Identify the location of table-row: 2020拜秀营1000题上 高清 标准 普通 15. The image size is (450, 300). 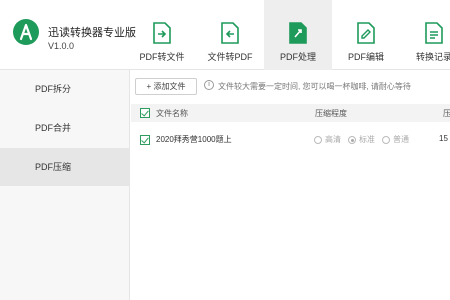
(290, 140).